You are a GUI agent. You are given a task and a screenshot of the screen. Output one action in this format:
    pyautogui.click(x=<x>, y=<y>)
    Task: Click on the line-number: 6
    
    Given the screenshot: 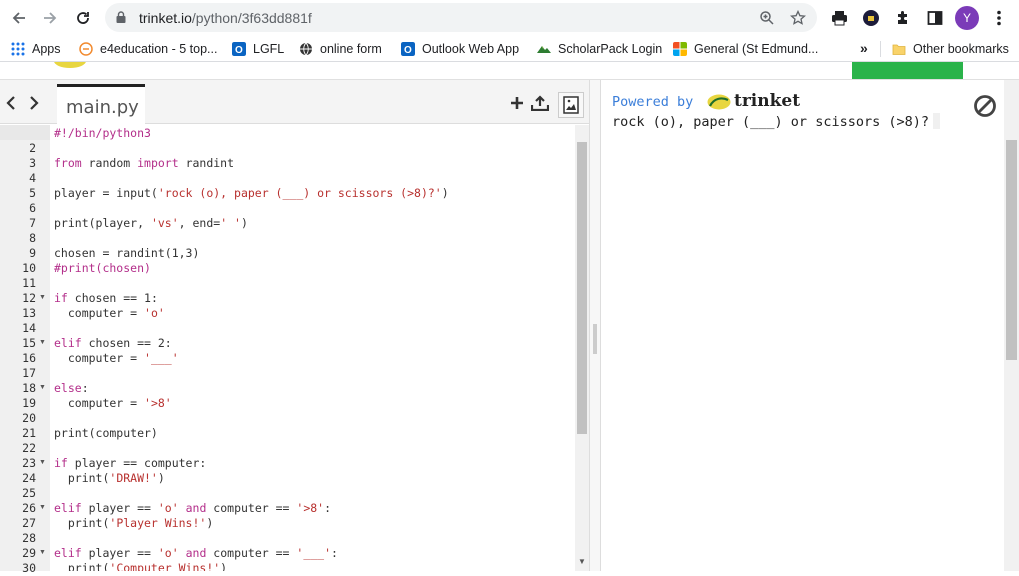 What is the action you would take?
    pyautogui.click(x=32, y=208)
    